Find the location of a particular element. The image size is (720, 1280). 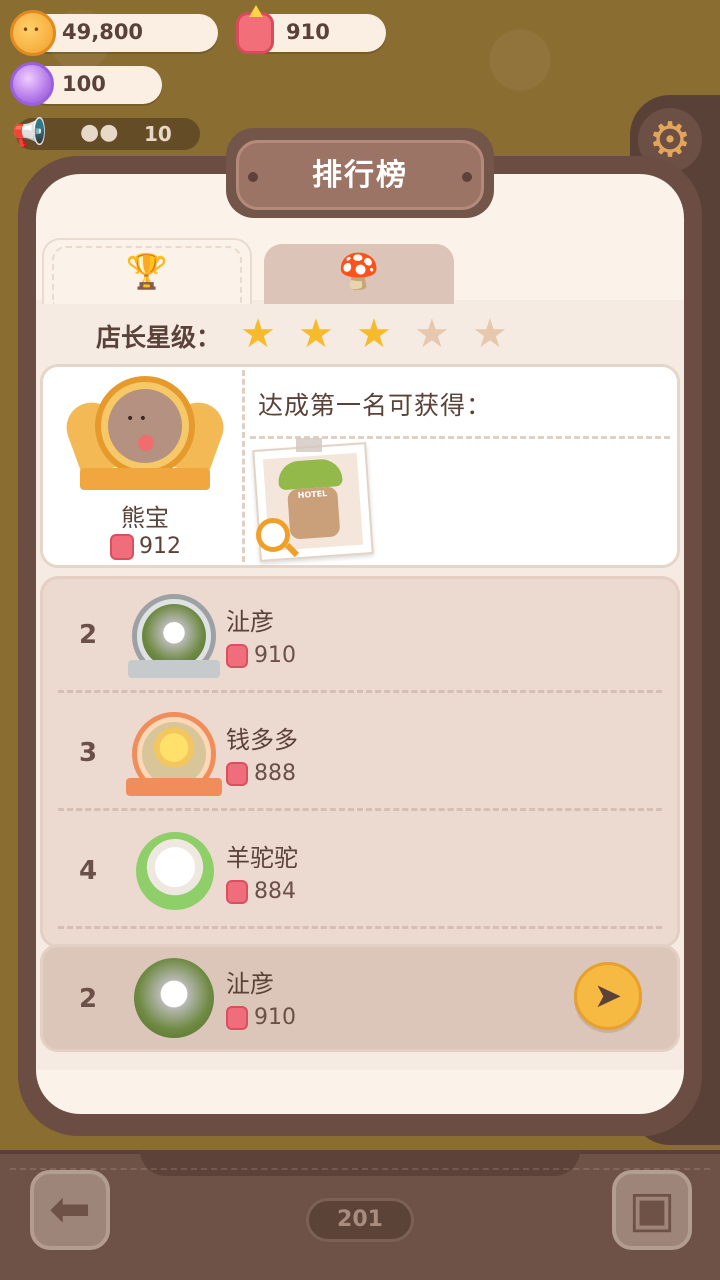

my-rank-number: 2 is located at coordinates (88, 999).